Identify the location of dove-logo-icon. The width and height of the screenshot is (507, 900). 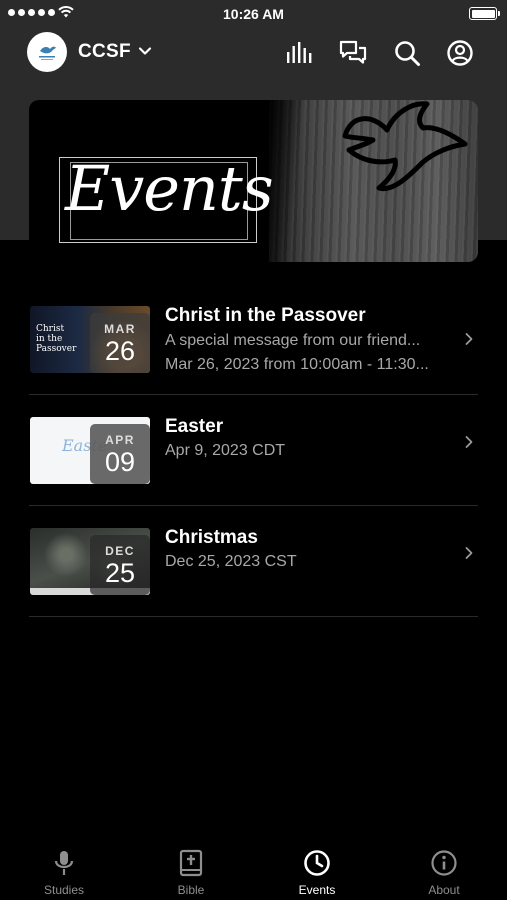
(47, 53).